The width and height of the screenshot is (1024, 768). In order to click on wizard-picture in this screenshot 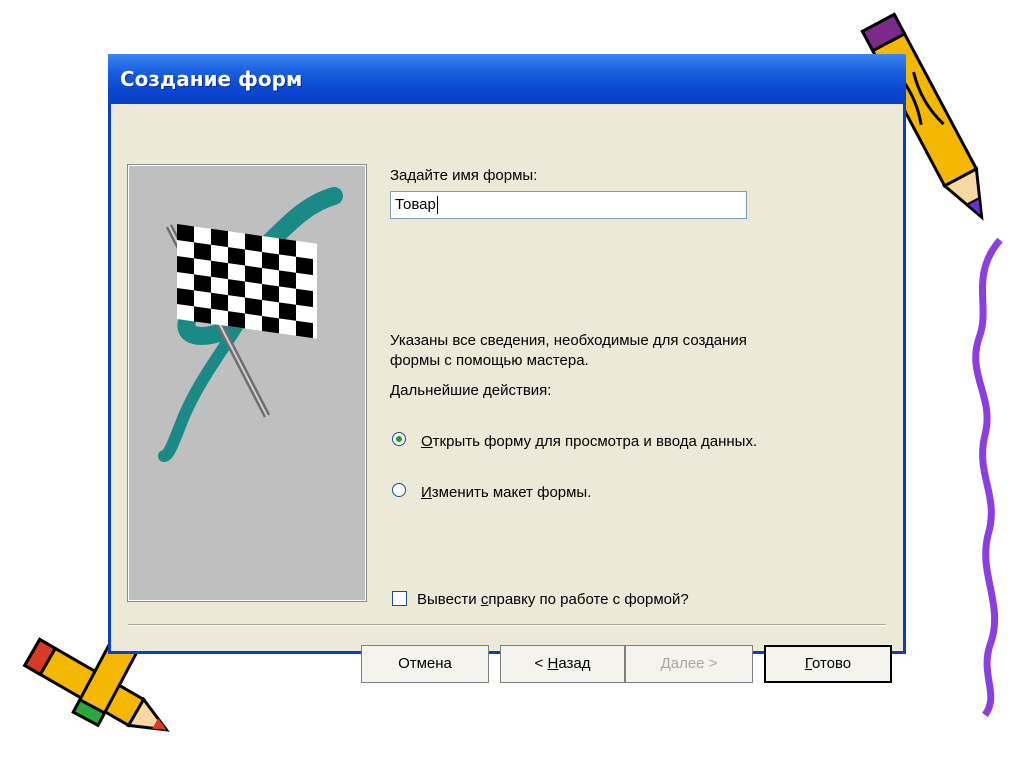, I will do `click(247, 383)`.